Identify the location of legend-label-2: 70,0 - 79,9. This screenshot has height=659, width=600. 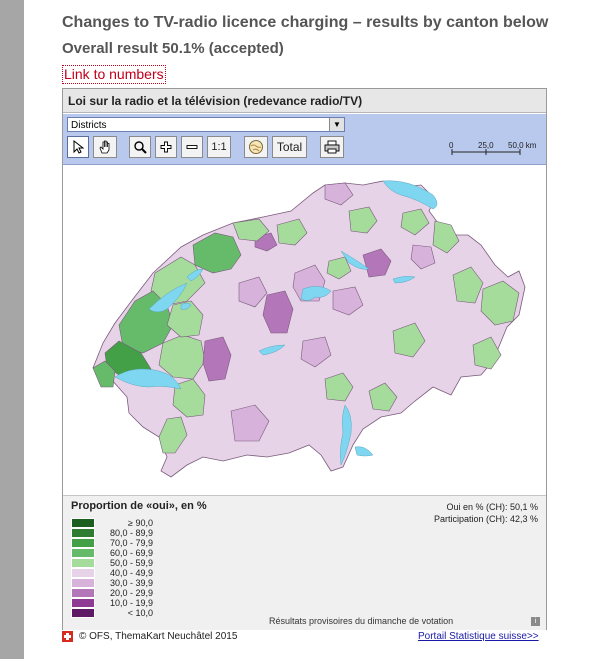
(131, 543).